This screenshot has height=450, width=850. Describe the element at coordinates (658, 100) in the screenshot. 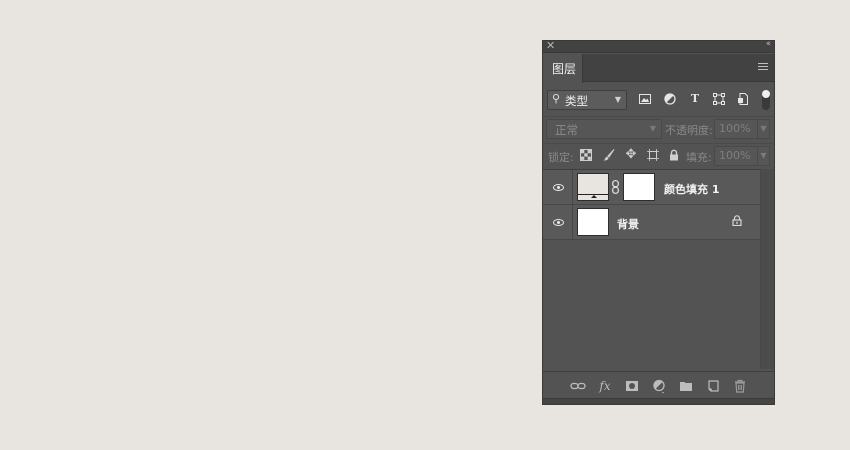

I see `filter-row: ⚲ 类型 ▼ T` at that location.